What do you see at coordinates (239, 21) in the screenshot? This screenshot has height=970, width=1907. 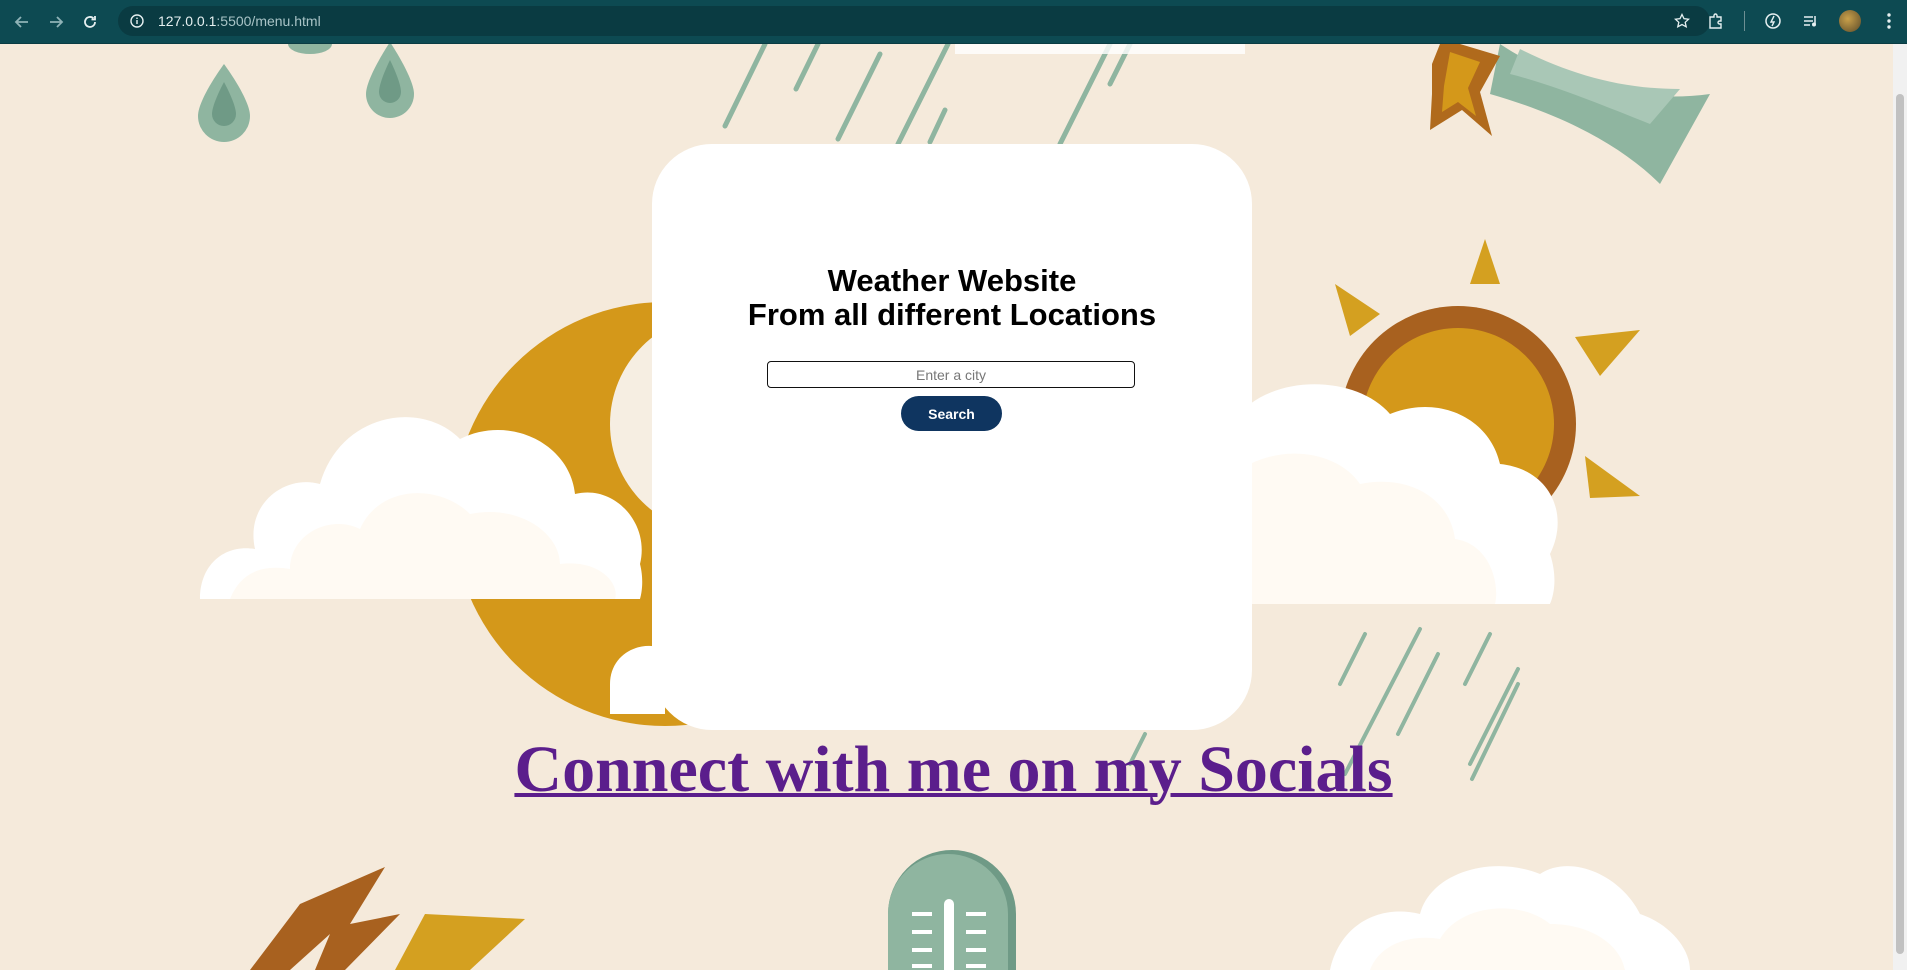 I see `url-text: 127.0.0.1:5500/menu.html` at bounding box center [239, 21].